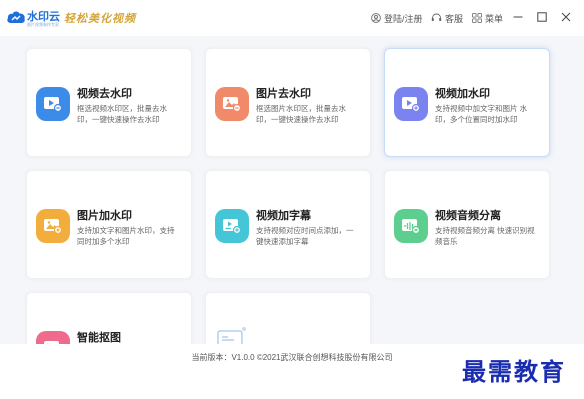  I want to click on card-title: 视频音频分离, so click(468, 216).